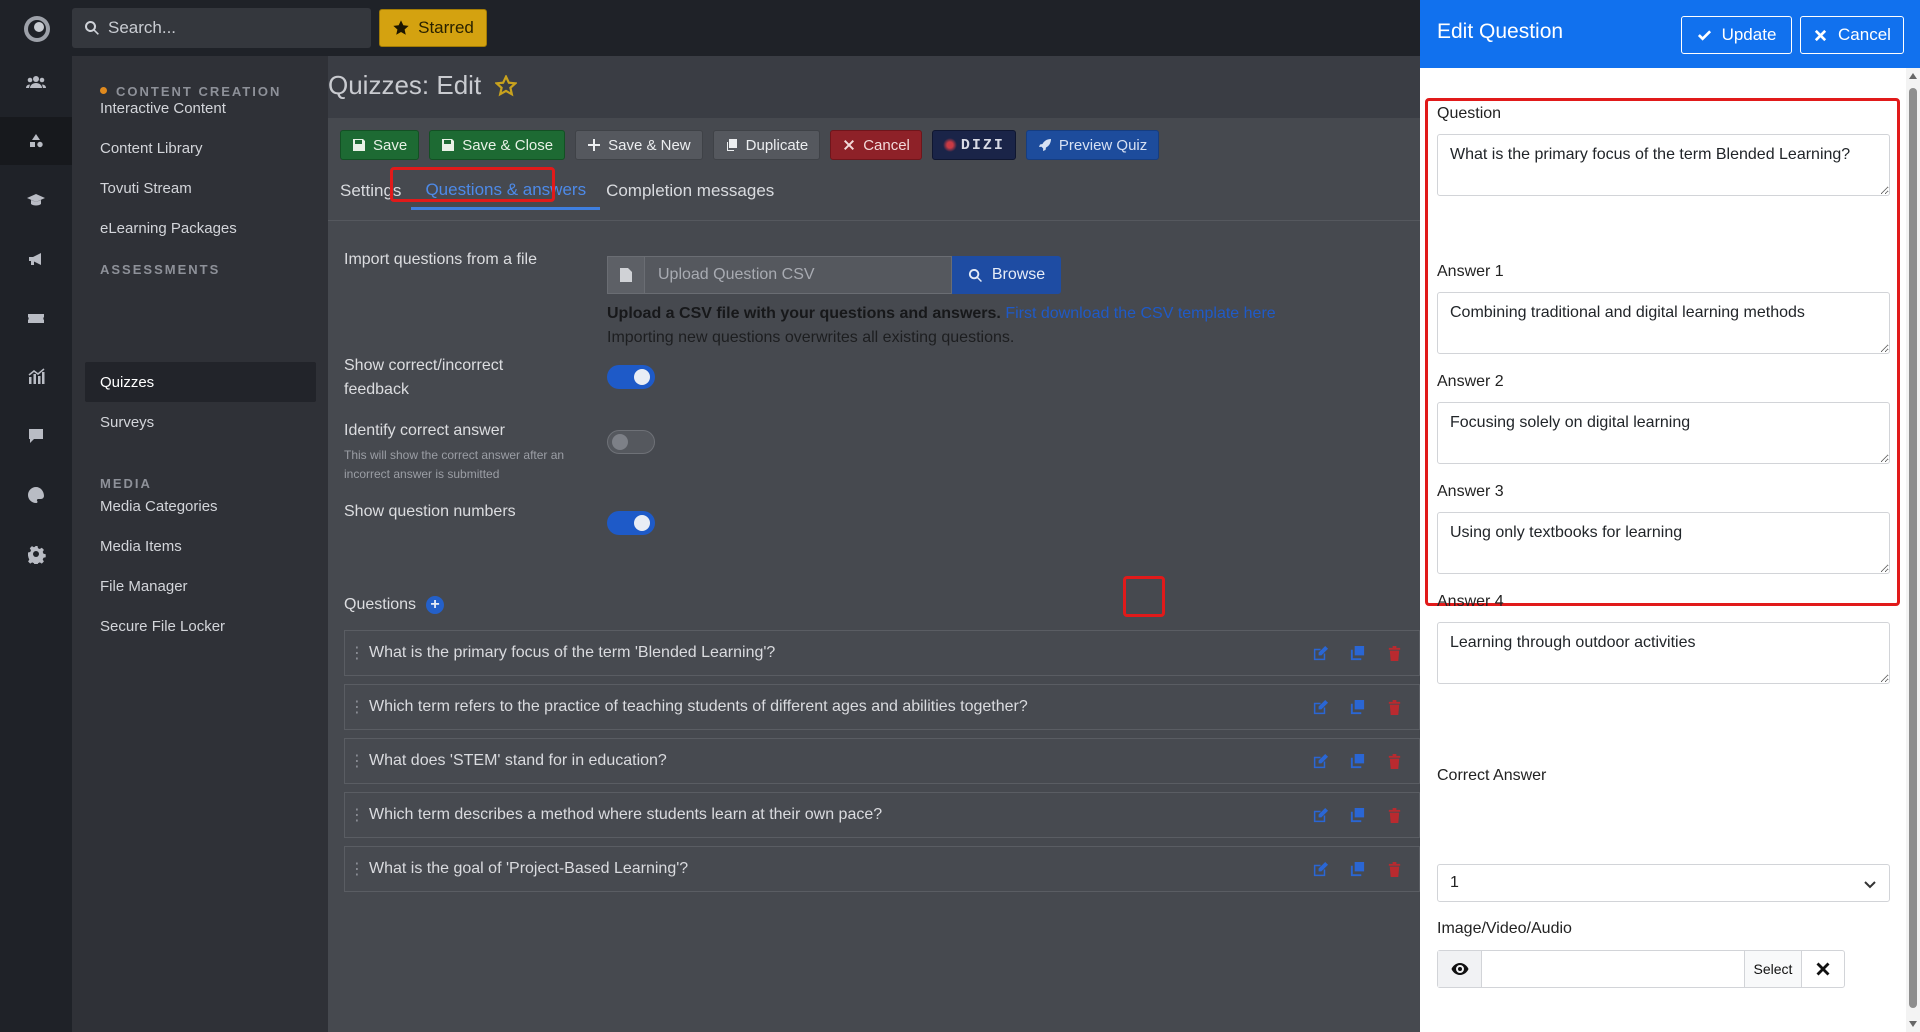 This screenshot has height=1032, width=1920. What do you see at coordinates (1140, 313) in the screenshot?
I see `csv-template-link: First download the CSV template here` at bounding box center [1140, 313].